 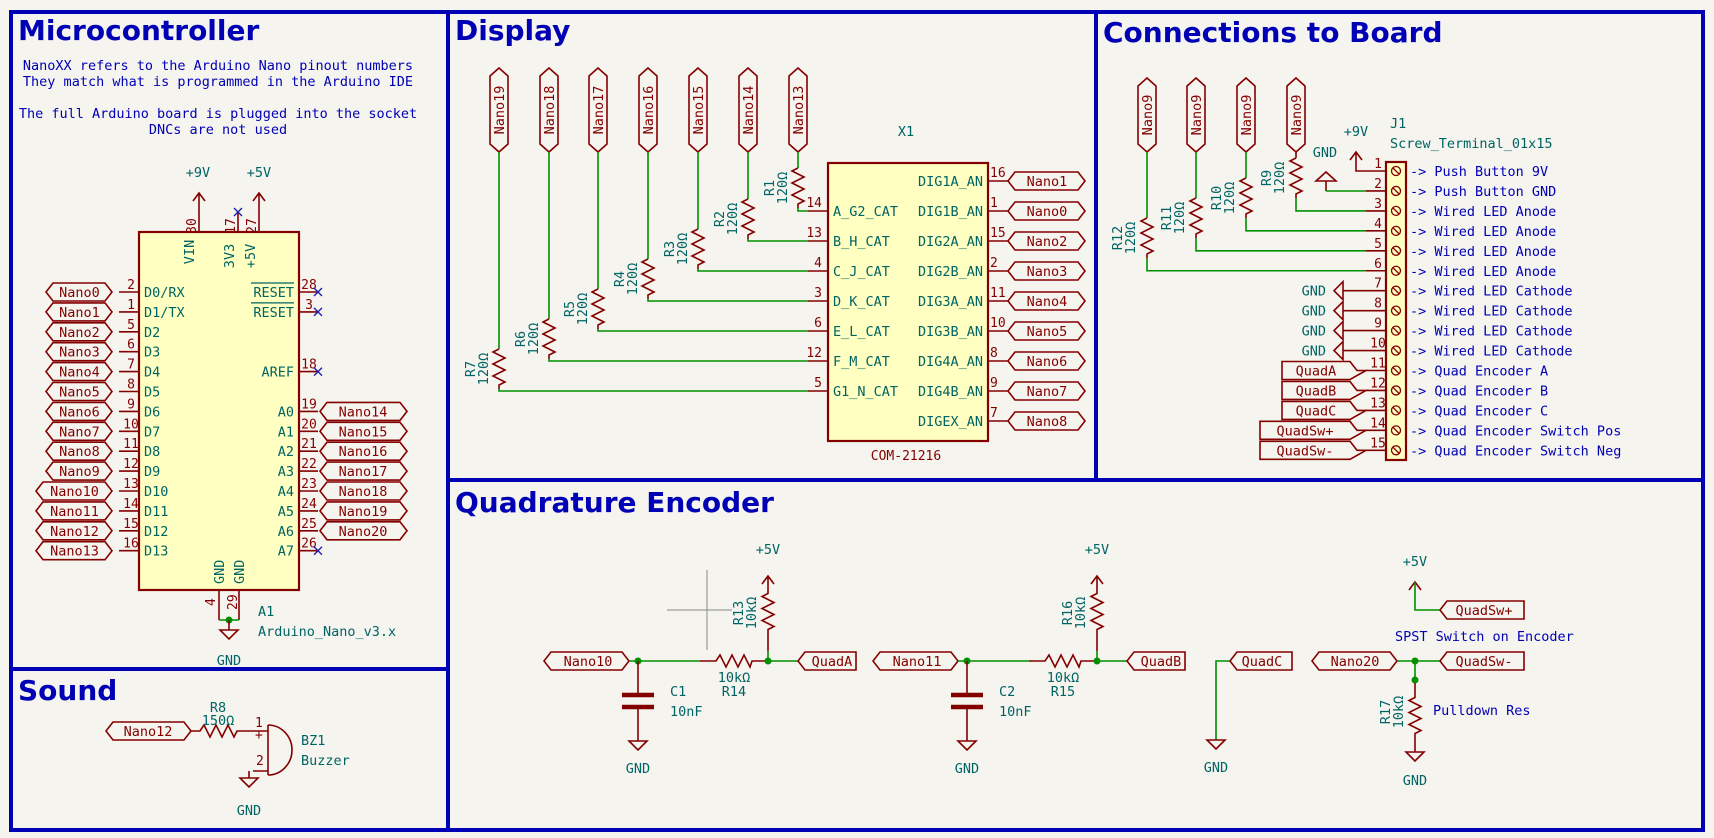 What do you see at coordinates (906, 456) in the screenshot?
I see `display-value: COM-21216` at bounding box center [906, 456].